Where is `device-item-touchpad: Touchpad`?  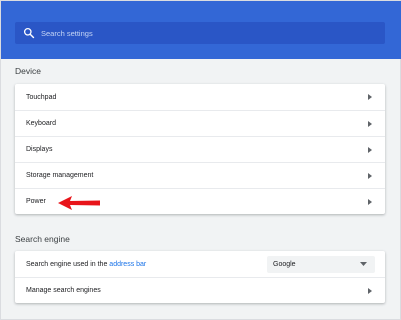 device-item-touchpad: Touchpad is located at coordinates (200, 97).